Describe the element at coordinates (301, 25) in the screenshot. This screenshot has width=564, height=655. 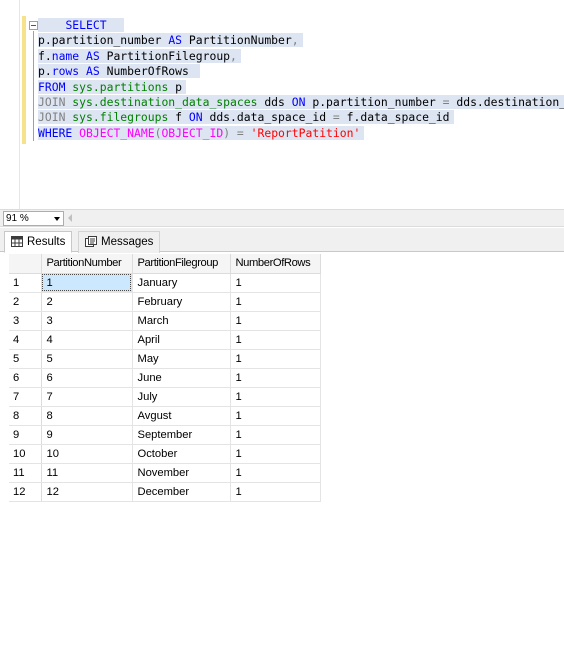
I see `code-line: SELECT` at that location.